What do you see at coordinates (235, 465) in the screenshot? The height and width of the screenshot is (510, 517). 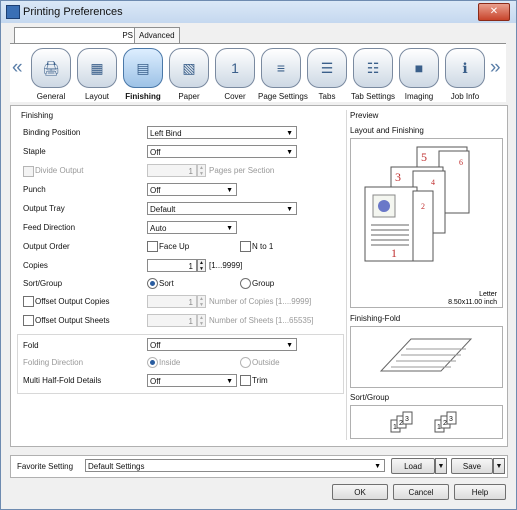 I see `favorite-setting-select: Default Settings ▼` at bounding box center [235, 465].